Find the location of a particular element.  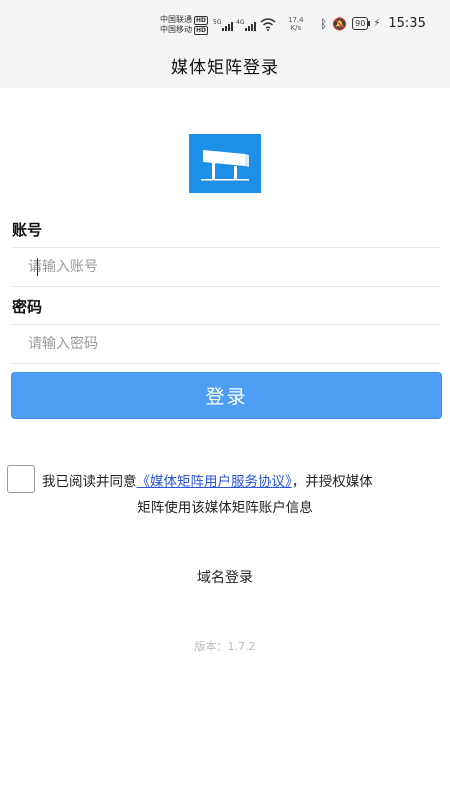

password-field-container is located at coordinates (226, 344).